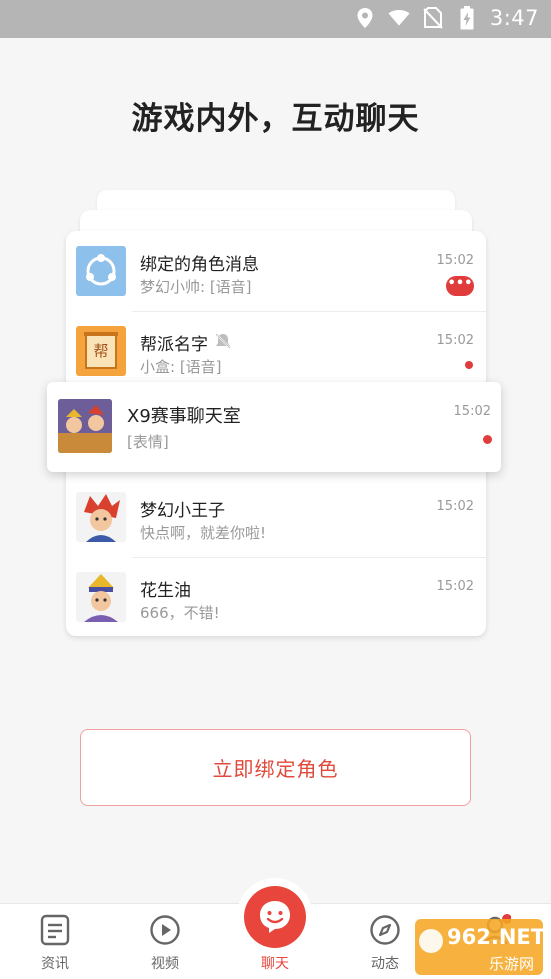 The image size is (551, 979). Describe the element at coordinates (55, 930) in the screenshot. I see `news-icon` at that location.